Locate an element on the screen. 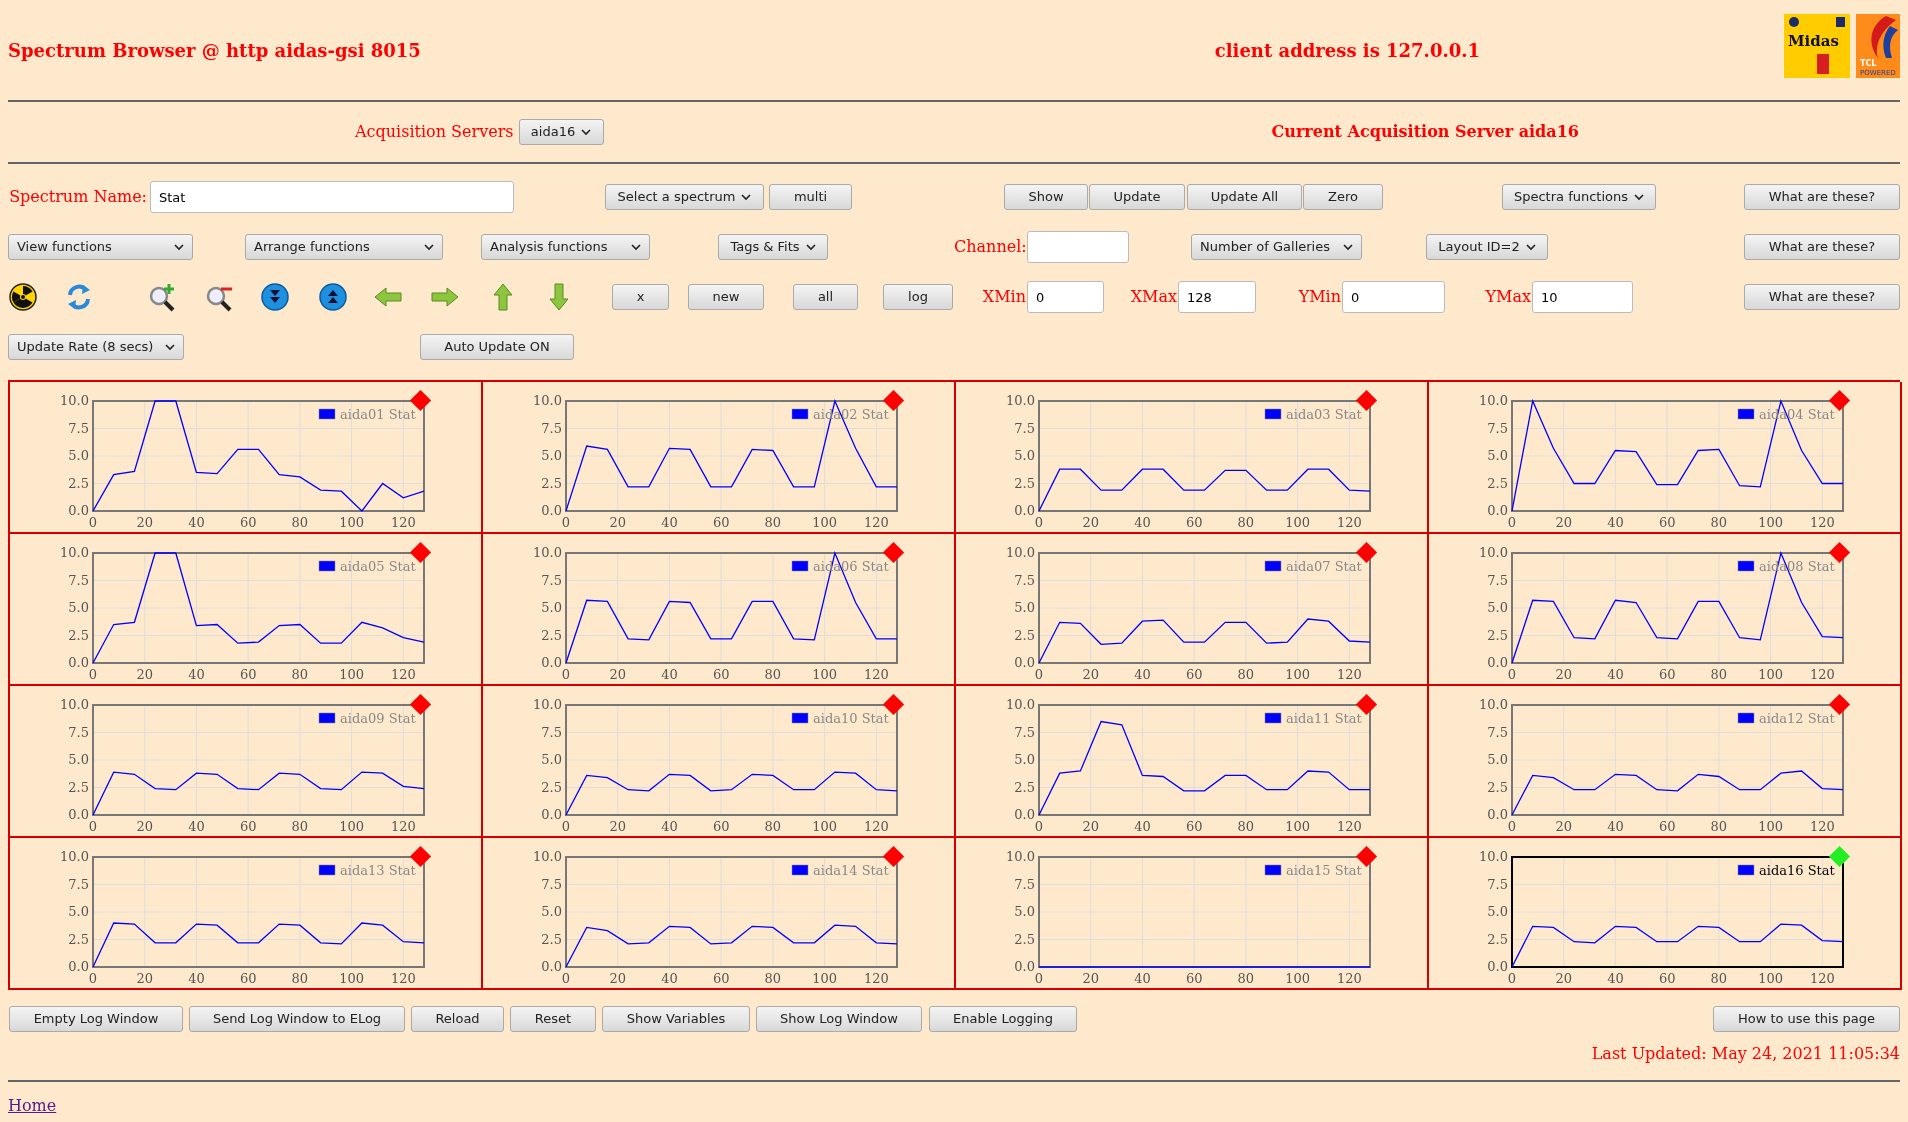  field-label: YMin is located at coordinates (1319, 297).